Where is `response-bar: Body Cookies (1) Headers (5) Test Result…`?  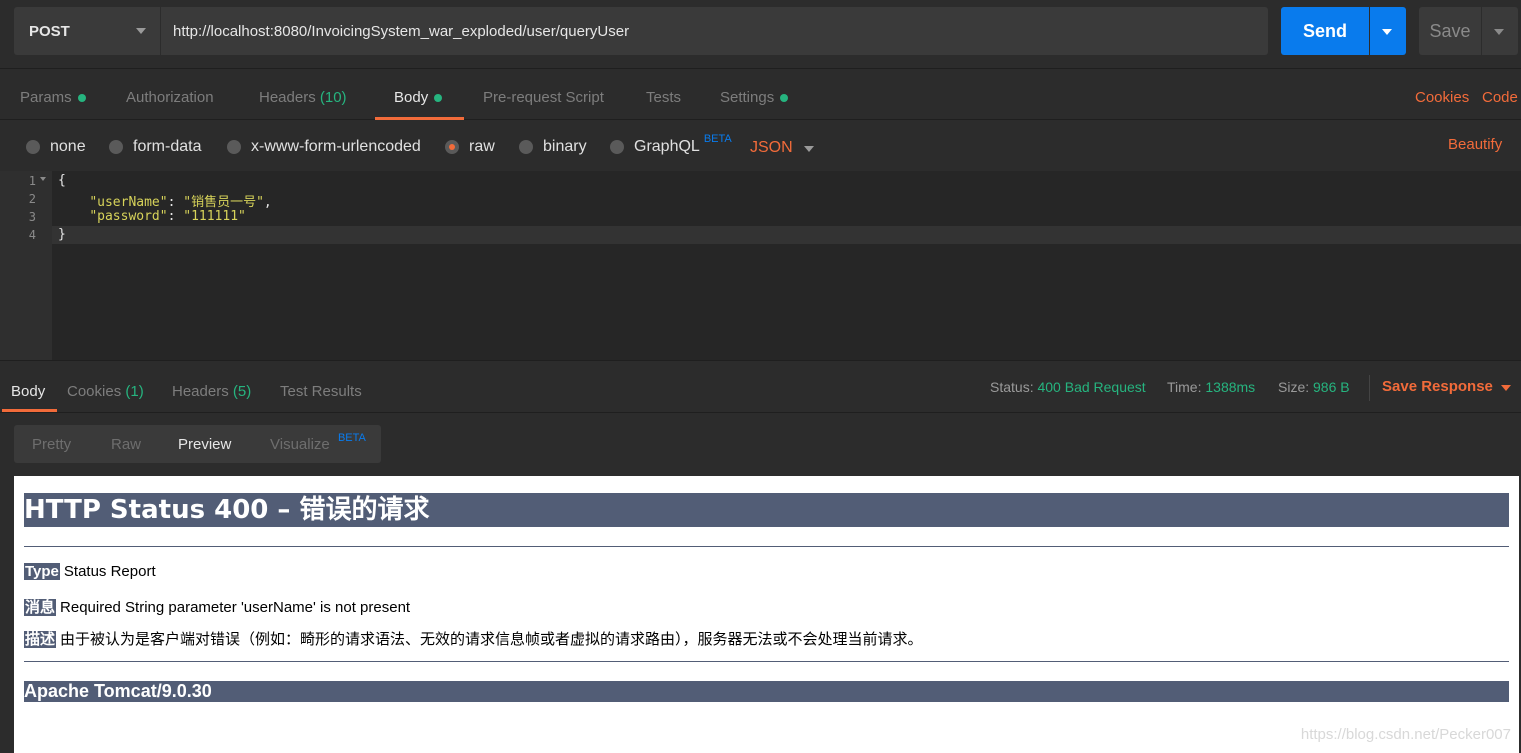
response-bar: Body Cookies (1) Headers (5) Test Result… is located at coordinates (760, 386).